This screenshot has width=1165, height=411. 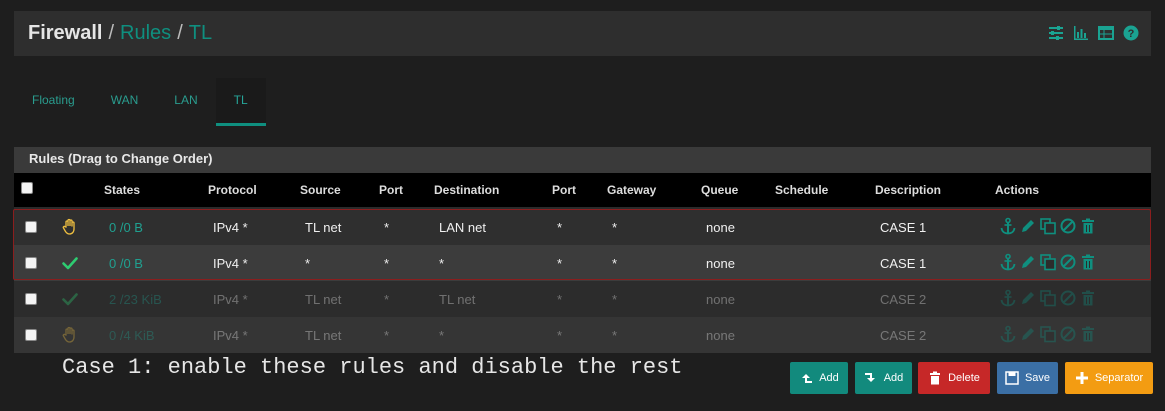 What do you see at coordinates (132, 335) in the screenshot?
I see `cell-states: 0 /4 KiB` at bounding box center [132, 335].